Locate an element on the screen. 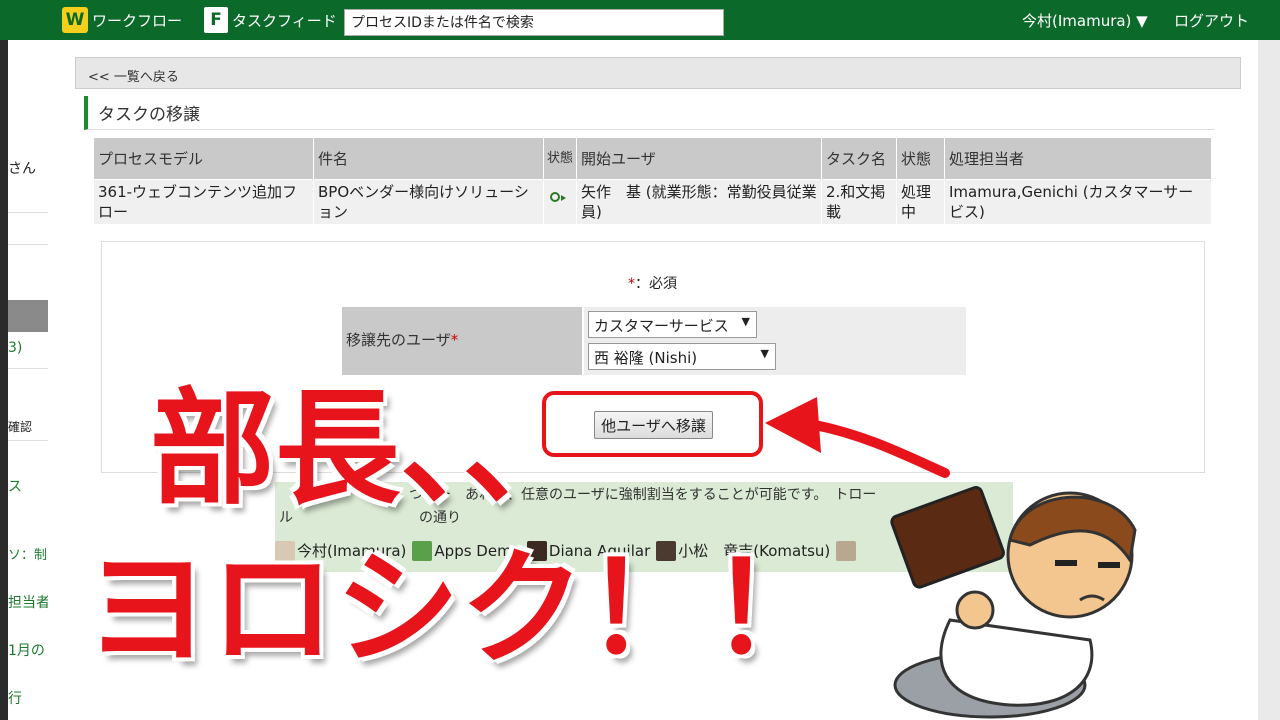 This screenshot has width=1280, height=720. transfer-target-label: 移譲先のユーザ* is located at coordinates (462, 341).